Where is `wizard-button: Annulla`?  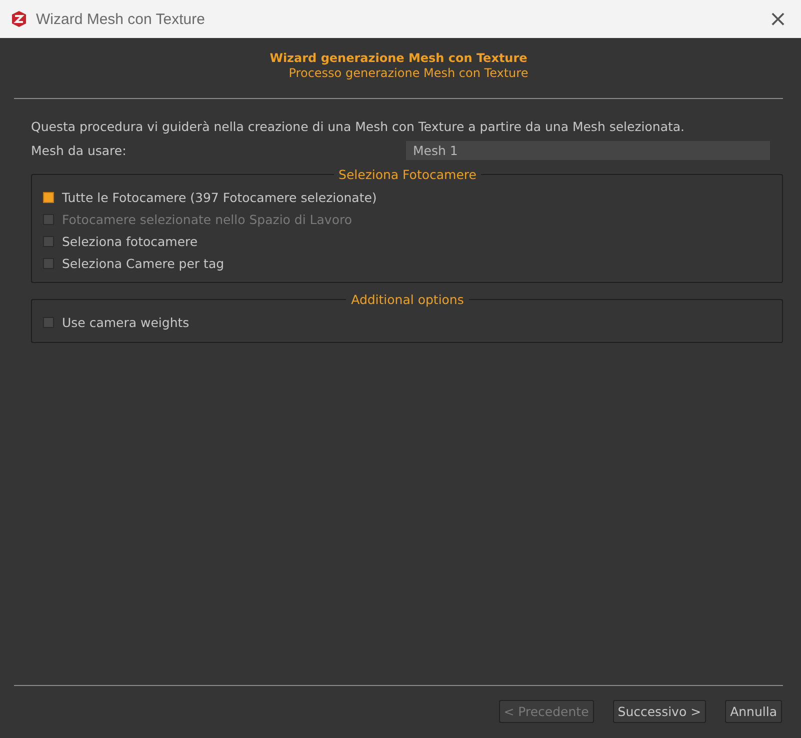 wizard-button: Annulla is located at coordinates (753, 711).